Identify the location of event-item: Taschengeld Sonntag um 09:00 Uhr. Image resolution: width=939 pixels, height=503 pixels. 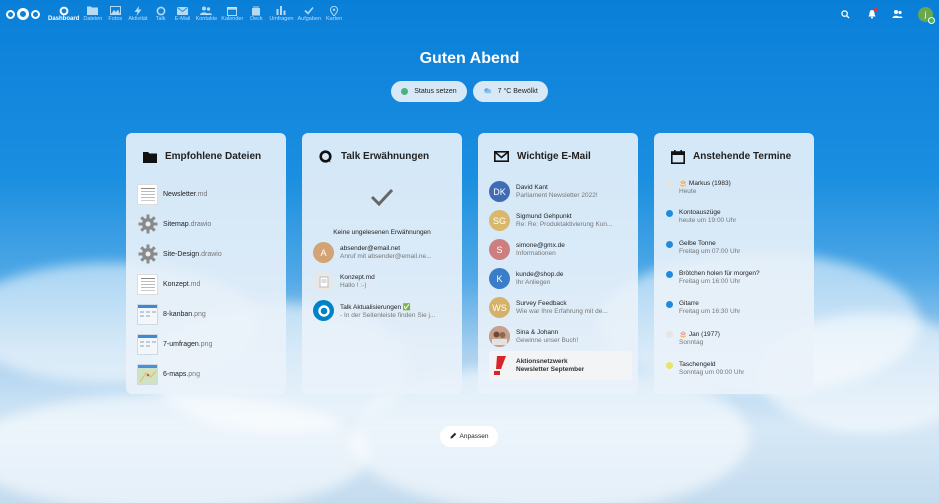
(737, 376).